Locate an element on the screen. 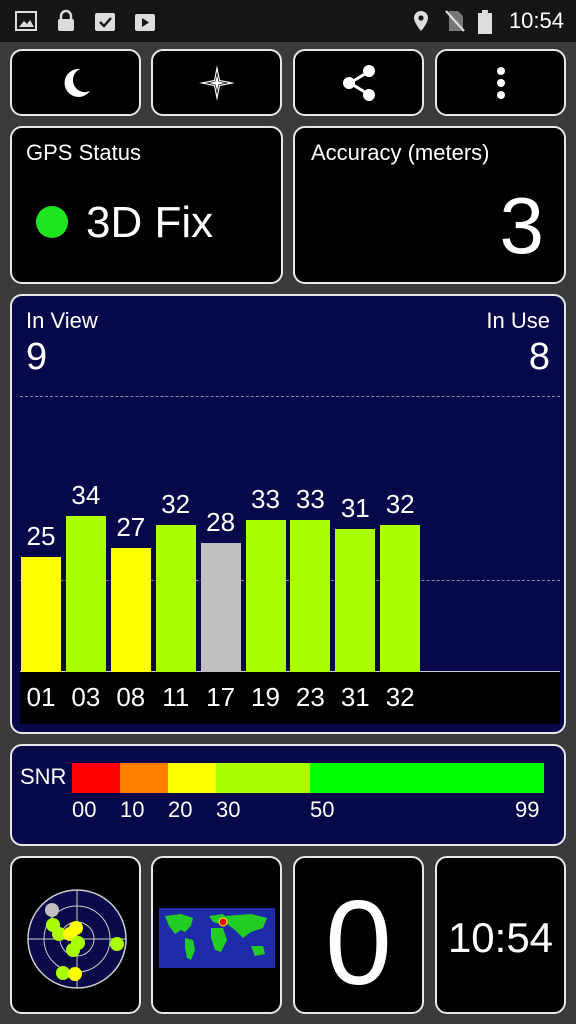 This screenshot has width=576, height=1024. count-tile: 0 is located at coordinates (358, 935).